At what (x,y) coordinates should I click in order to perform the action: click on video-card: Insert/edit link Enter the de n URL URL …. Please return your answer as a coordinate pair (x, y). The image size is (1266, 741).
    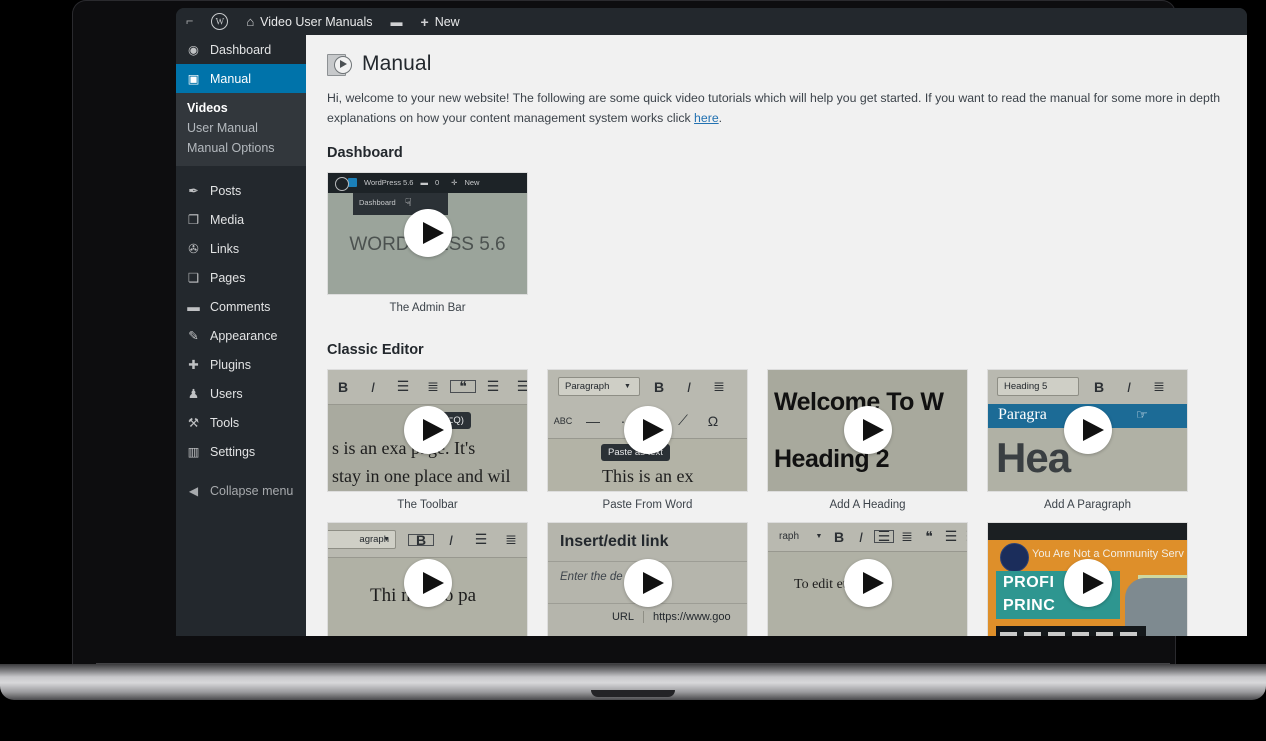
    Looking at the image, I should click on (647, 578).